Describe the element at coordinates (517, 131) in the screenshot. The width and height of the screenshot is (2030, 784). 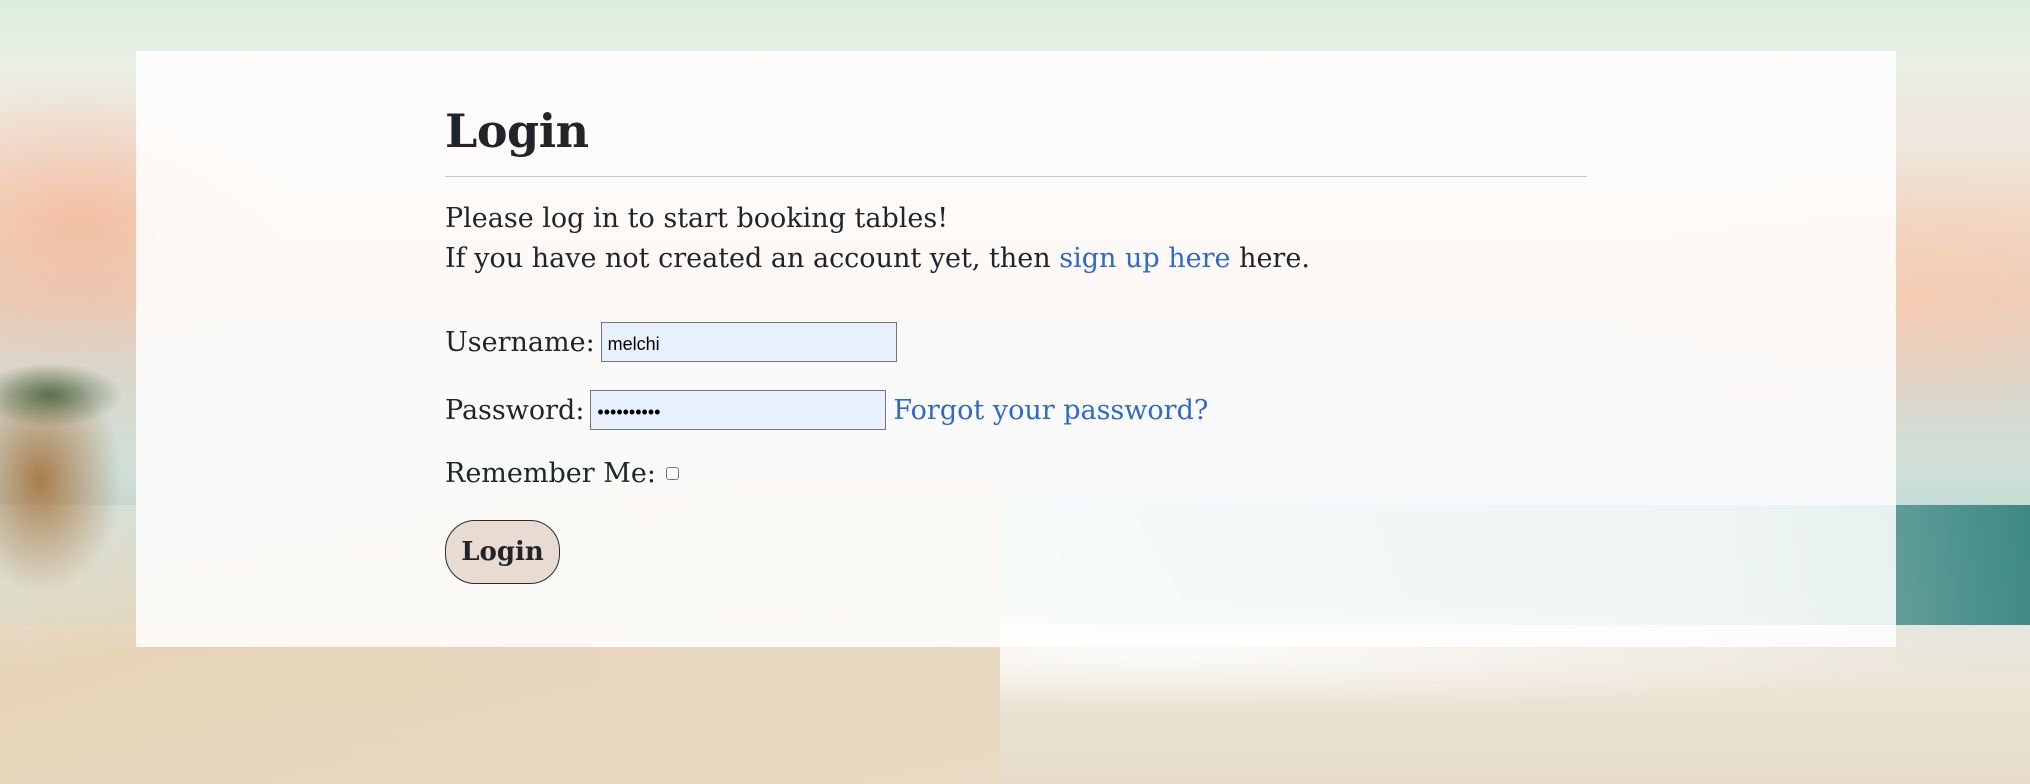
I see `page-title: Login` at that location.